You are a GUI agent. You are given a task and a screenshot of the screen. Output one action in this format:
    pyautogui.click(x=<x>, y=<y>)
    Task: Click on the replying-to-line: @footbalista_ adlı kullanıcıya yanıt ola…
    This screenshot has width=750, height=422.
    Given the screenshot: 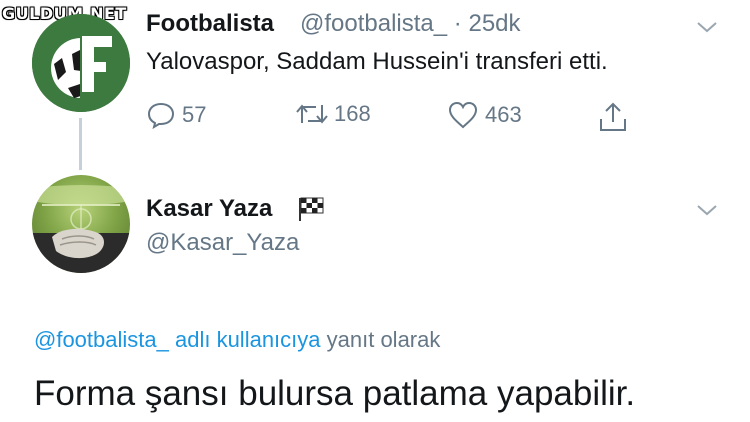 What is the action you would take?
    pyautogui.click(x=237, y=340)
    